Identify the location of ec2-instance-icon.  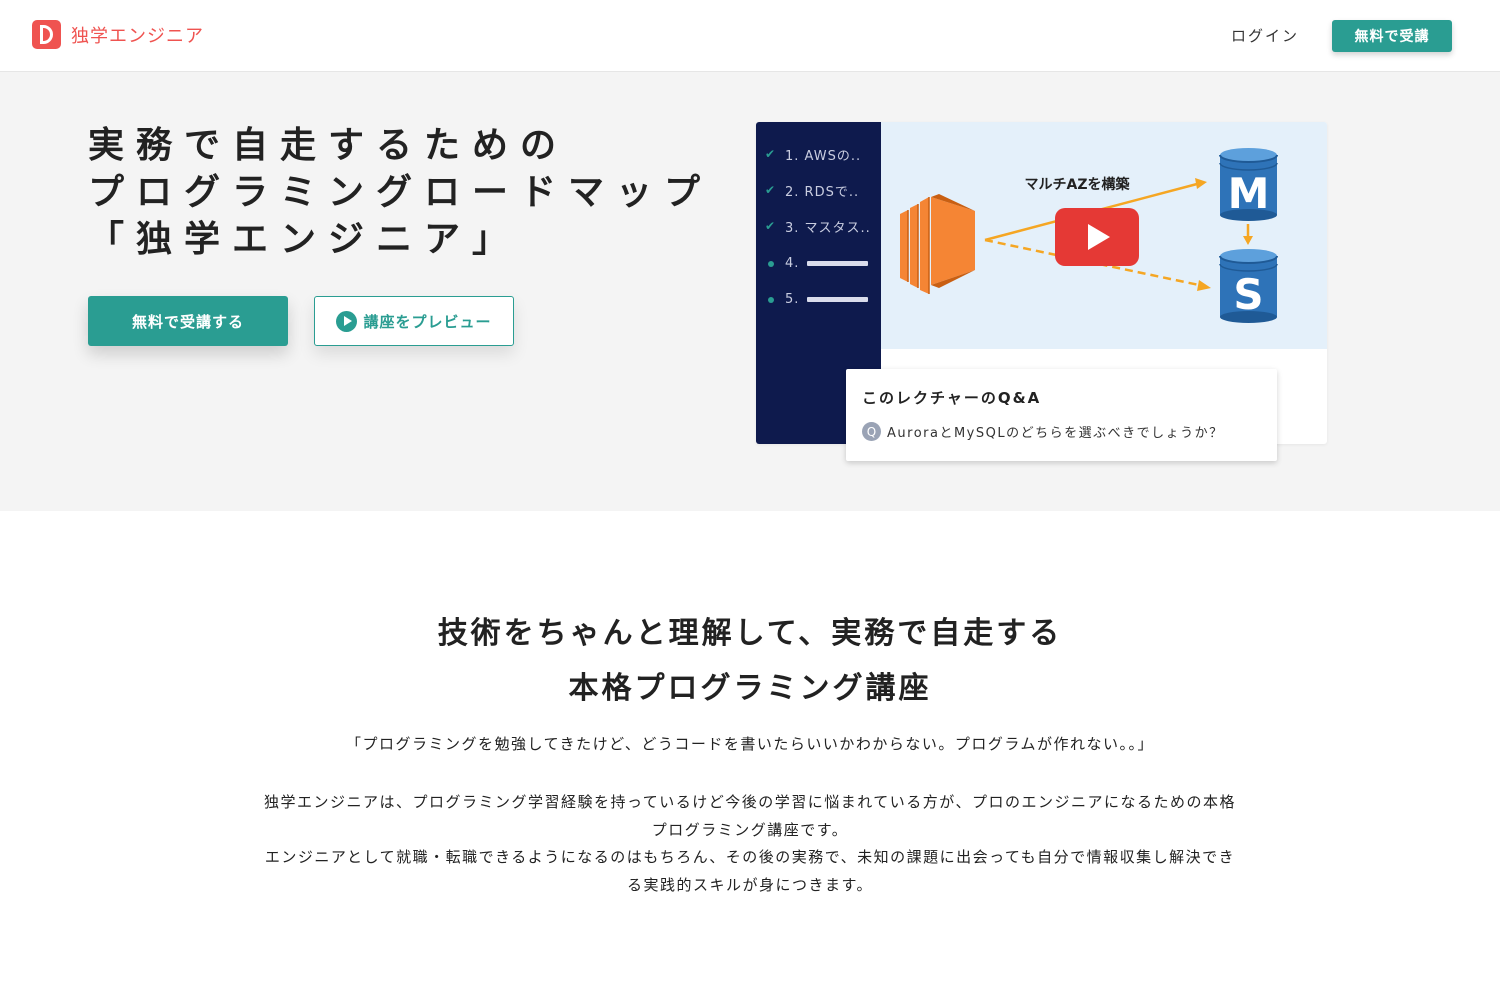
(937, 244).